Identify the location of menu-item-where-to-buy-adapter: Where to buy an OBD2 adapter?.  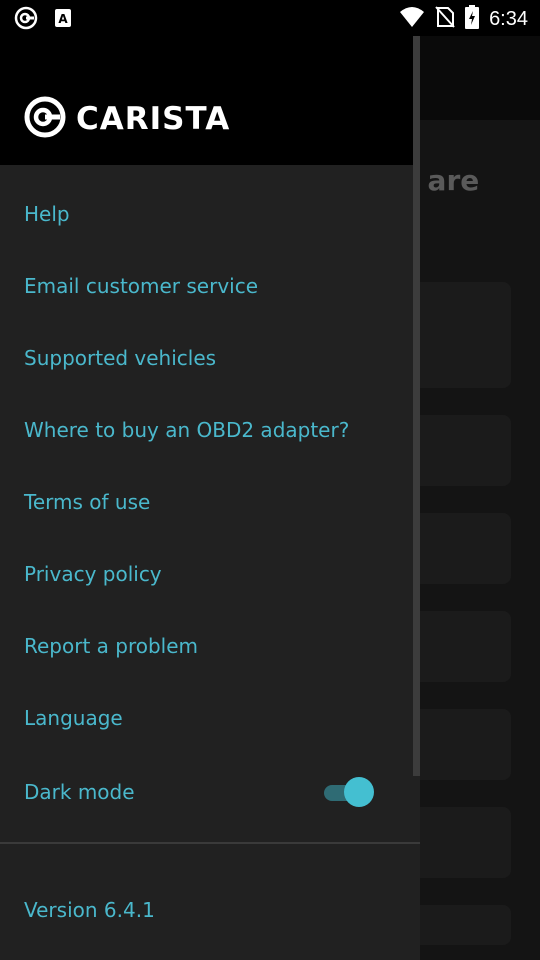
(210, 430).